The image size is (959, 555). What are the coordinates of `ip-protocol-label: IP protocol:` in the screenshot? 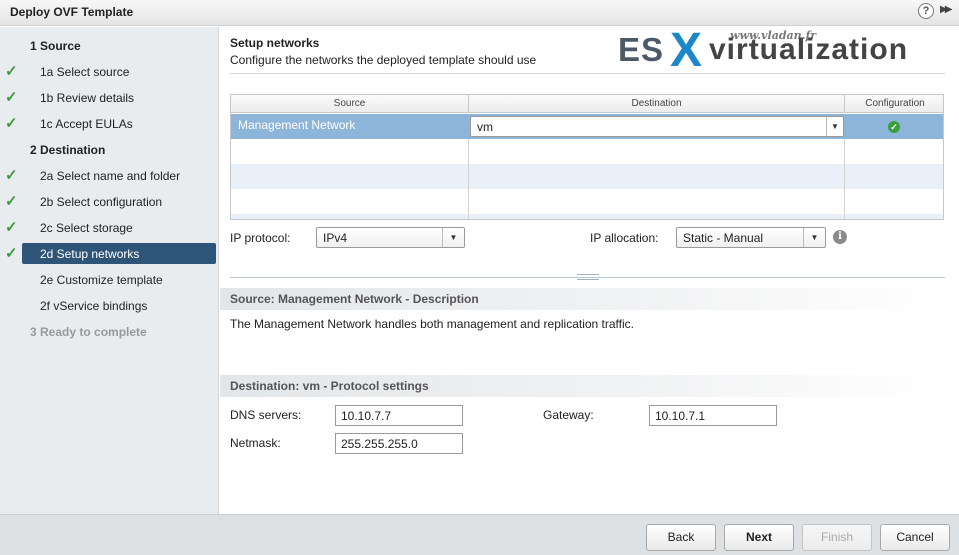 It's located at (260, 238).